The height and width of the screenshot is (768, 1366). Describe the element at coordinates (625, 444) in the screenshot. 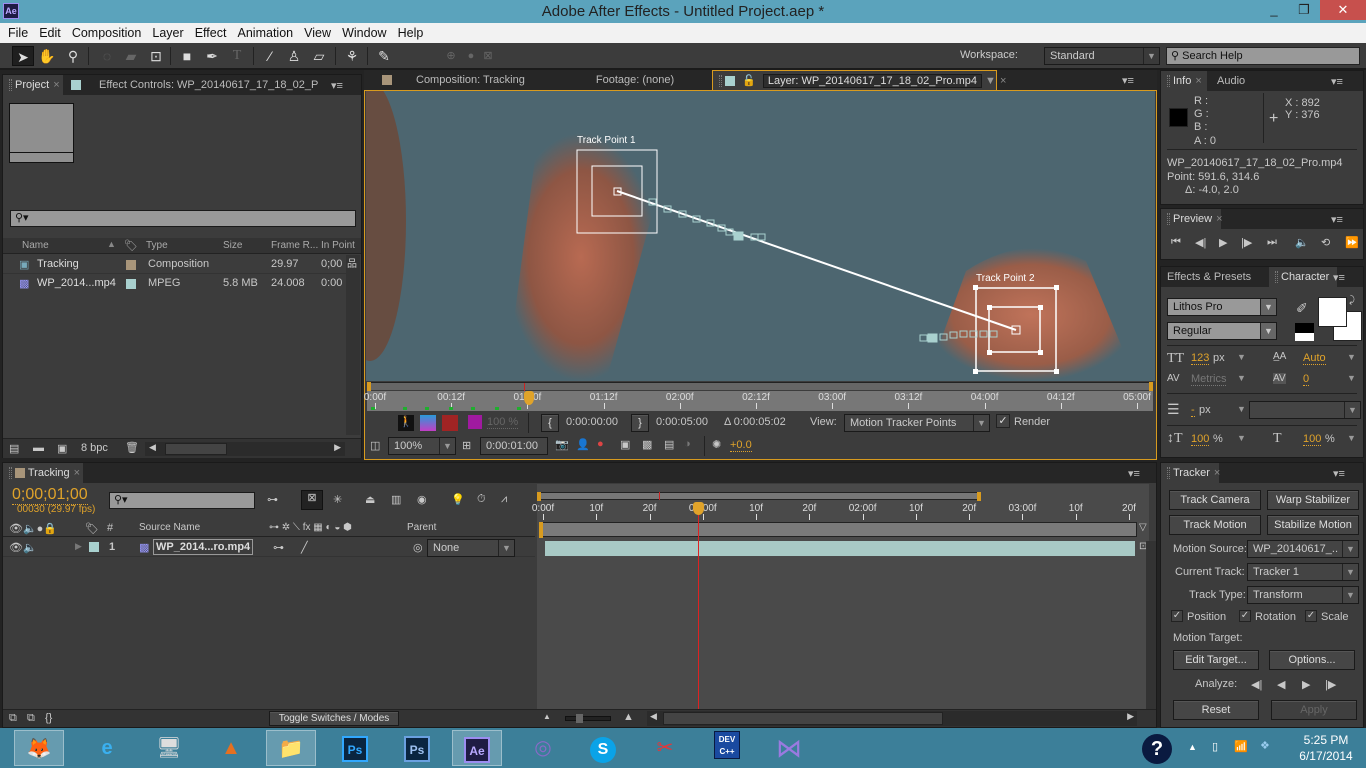

I see `title-action-safe-icon: ▣` at that location.